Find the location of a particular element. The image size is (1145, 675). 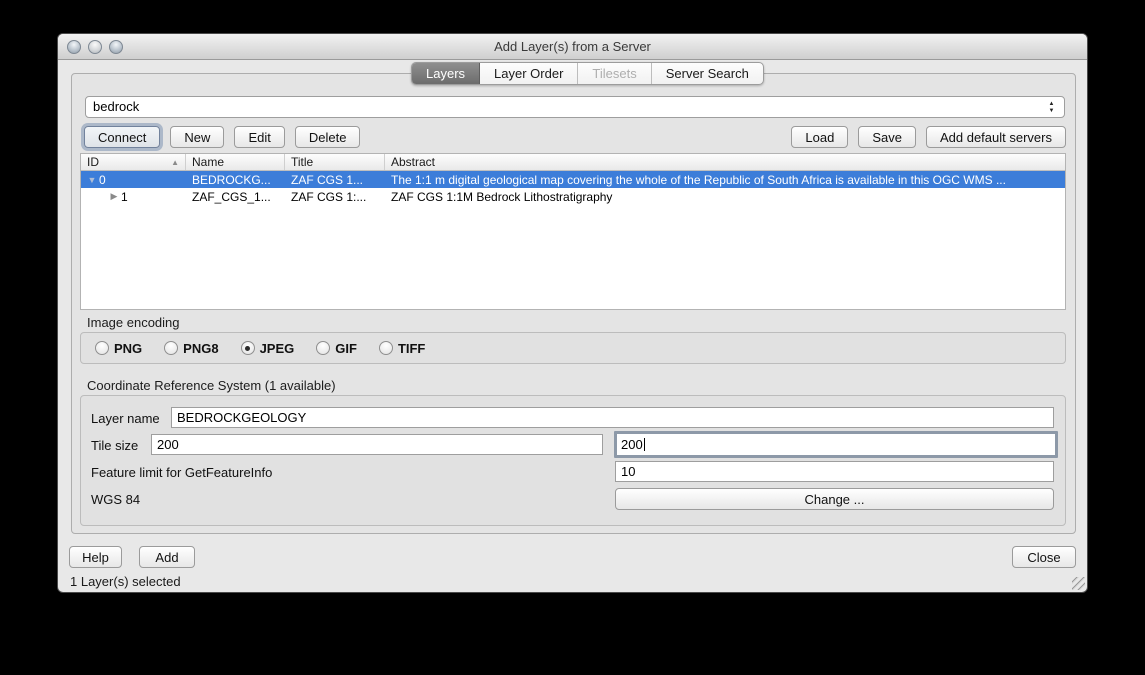

resize-grip is located at coordinates (1078, 583).